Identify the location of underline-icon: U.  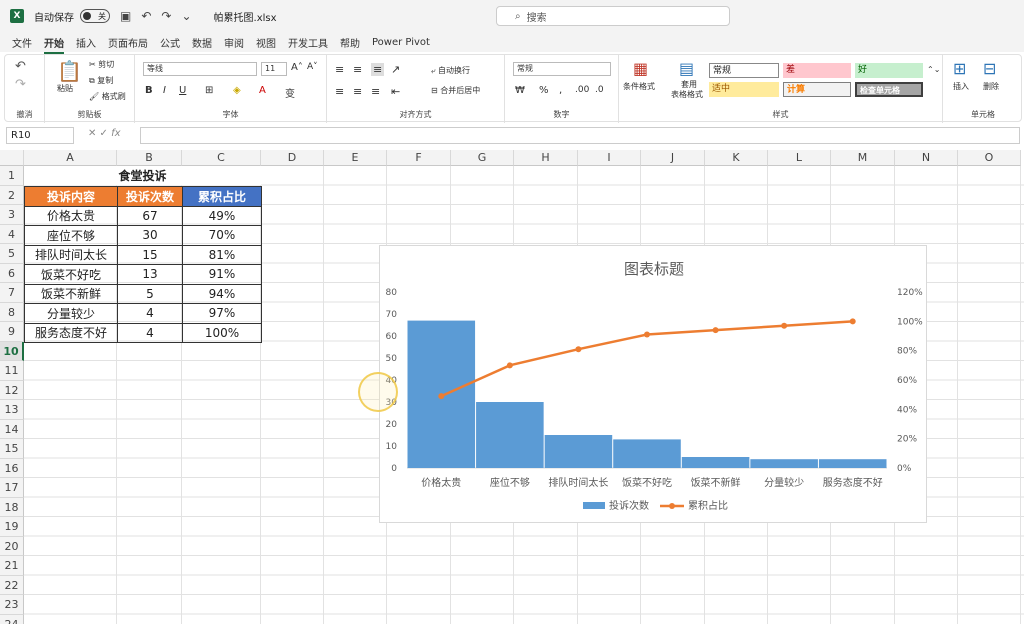
(182, 90).